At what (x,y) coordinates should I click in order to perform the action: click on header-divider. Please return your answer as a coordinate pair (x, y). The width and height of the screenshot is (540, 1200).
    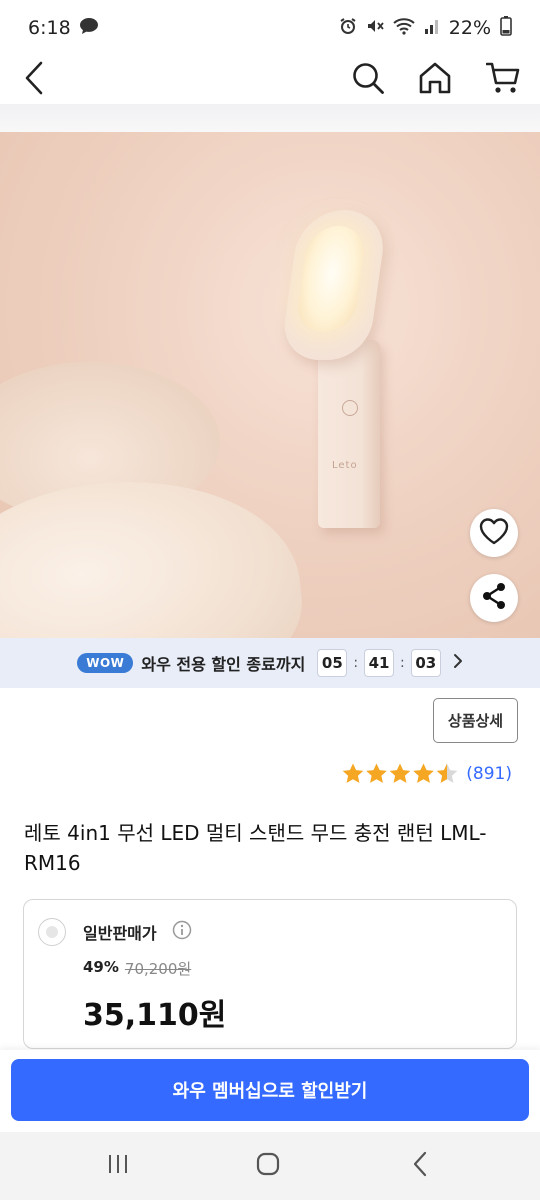
    Looking at the image, I should click on (270, 118).